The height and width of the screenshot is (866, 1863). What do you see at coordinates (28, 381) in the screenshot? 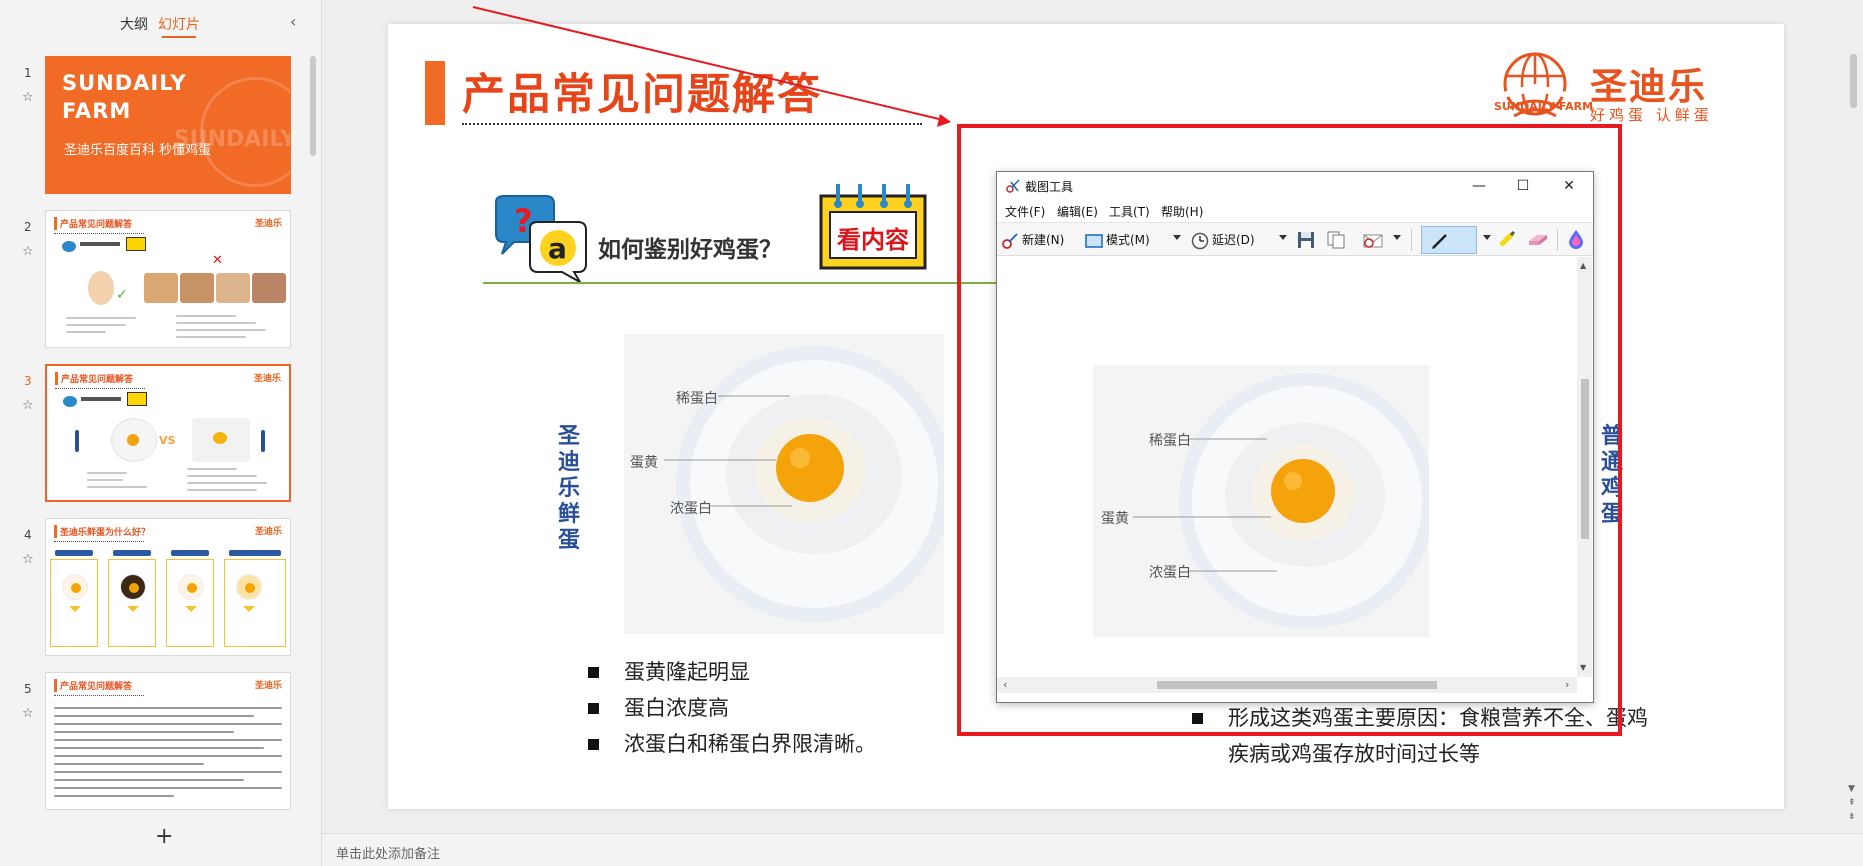
I see `slide-number: 3` at bounding box center [28, 381].